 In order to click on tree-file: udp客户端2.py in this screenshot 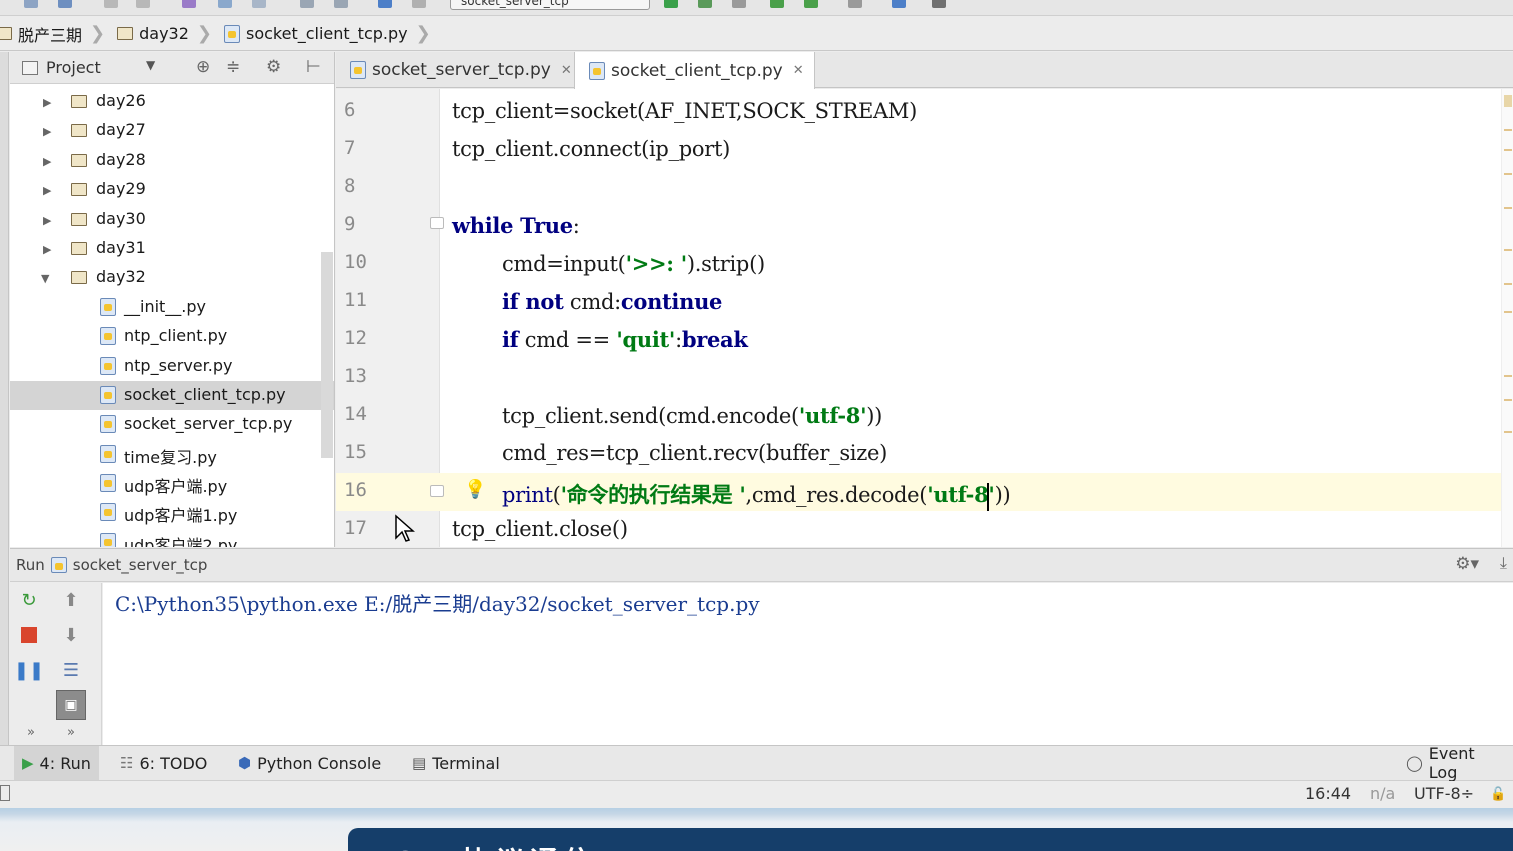, I will do `click(172, 537)`.